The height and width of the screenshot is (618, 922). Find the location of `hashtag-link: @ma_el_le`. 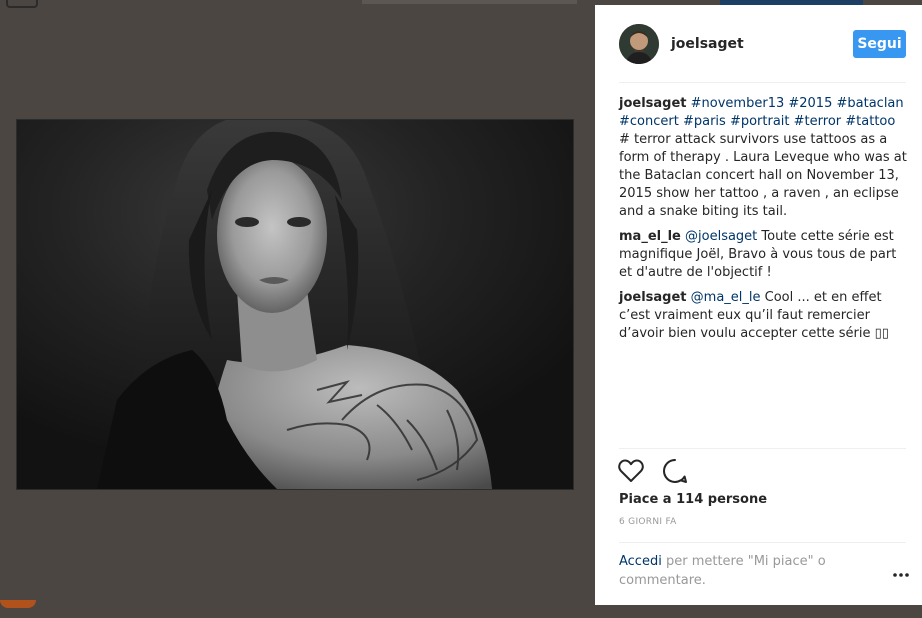

hashtag-link: @ma_el_le is located at coordinates (726, 297).